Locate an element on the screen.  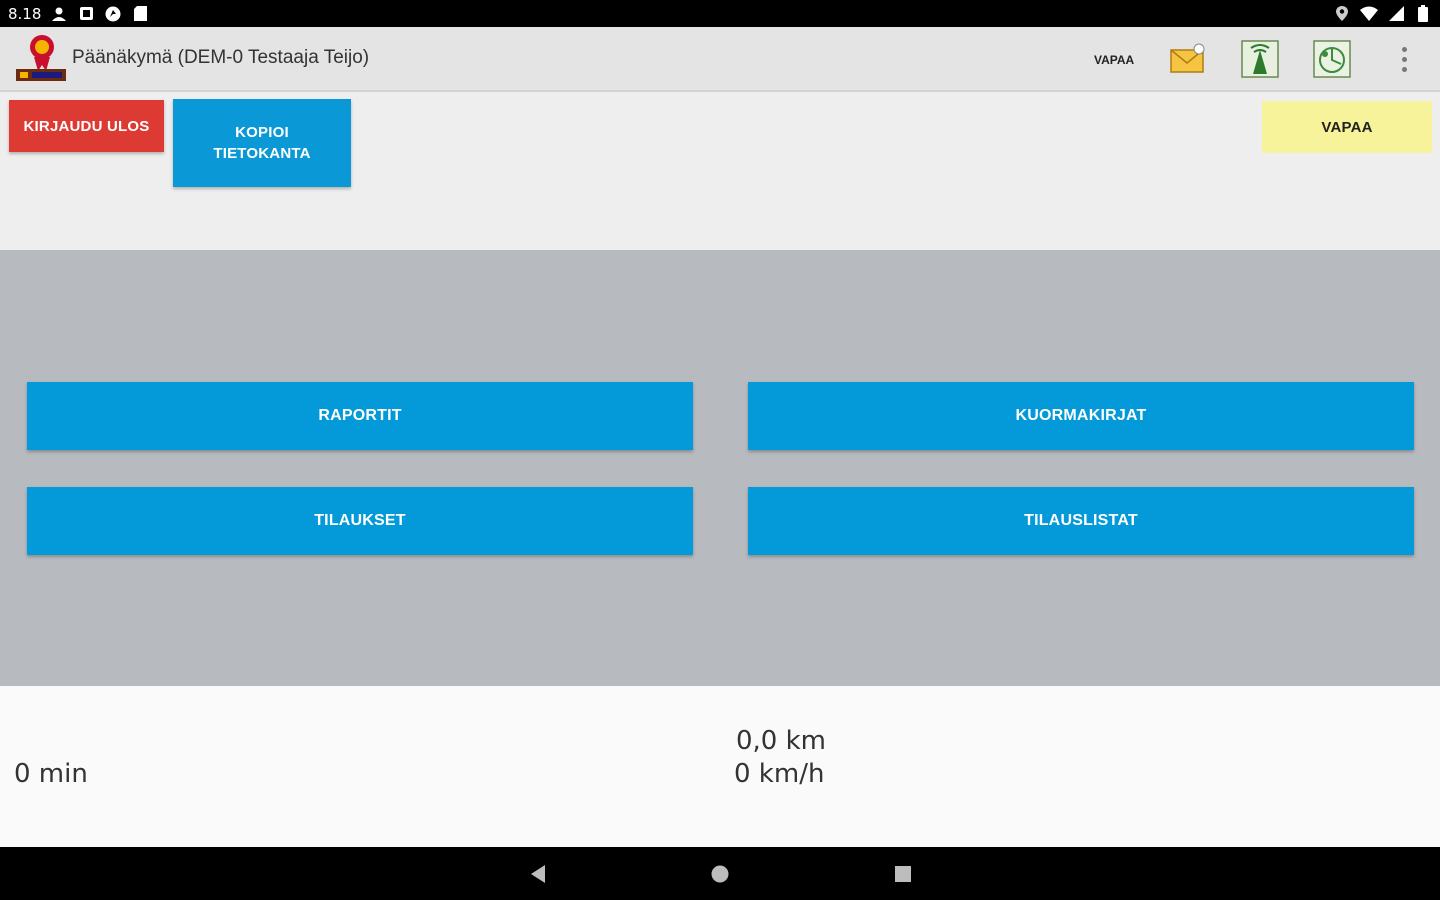
current-speed: 0 km/h is located at coordinates (779, 774).